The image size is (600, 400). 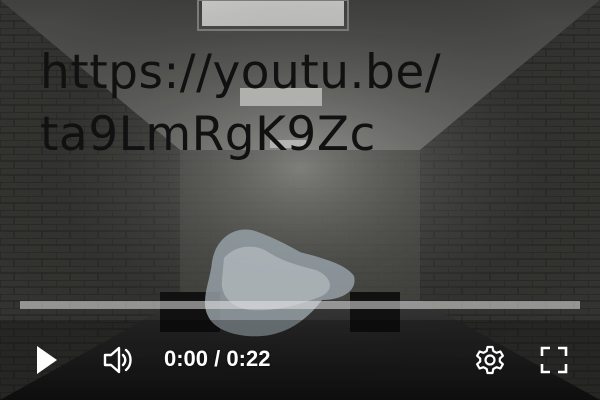 I want to click on gear-icon, so click(x=490, y=360).